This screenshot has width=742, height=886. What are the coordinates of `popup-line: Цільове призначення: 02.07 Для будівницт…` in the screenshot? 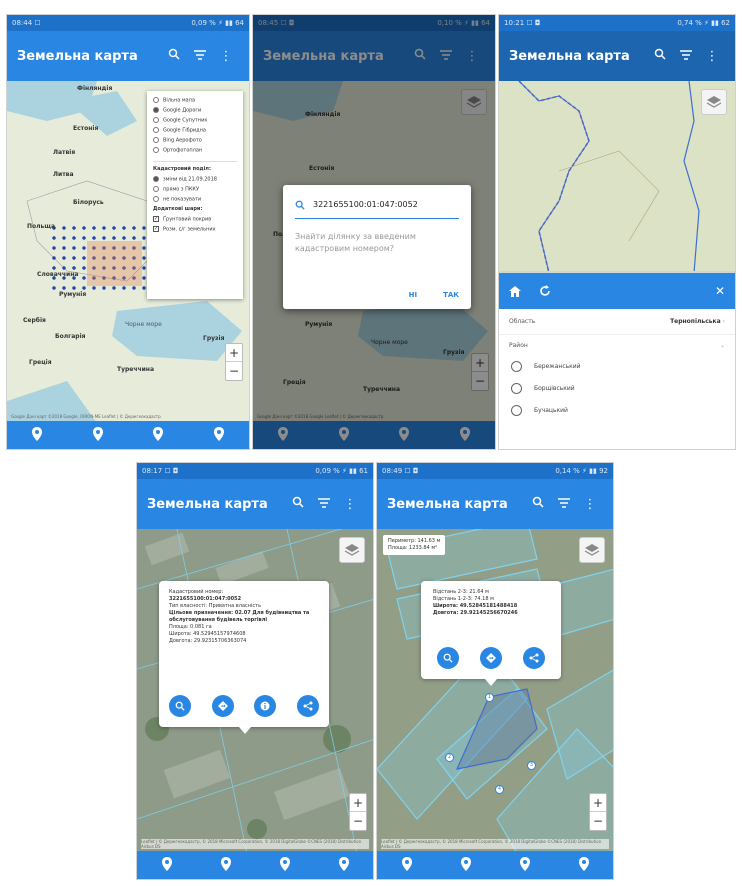 It's located at (239, 616).